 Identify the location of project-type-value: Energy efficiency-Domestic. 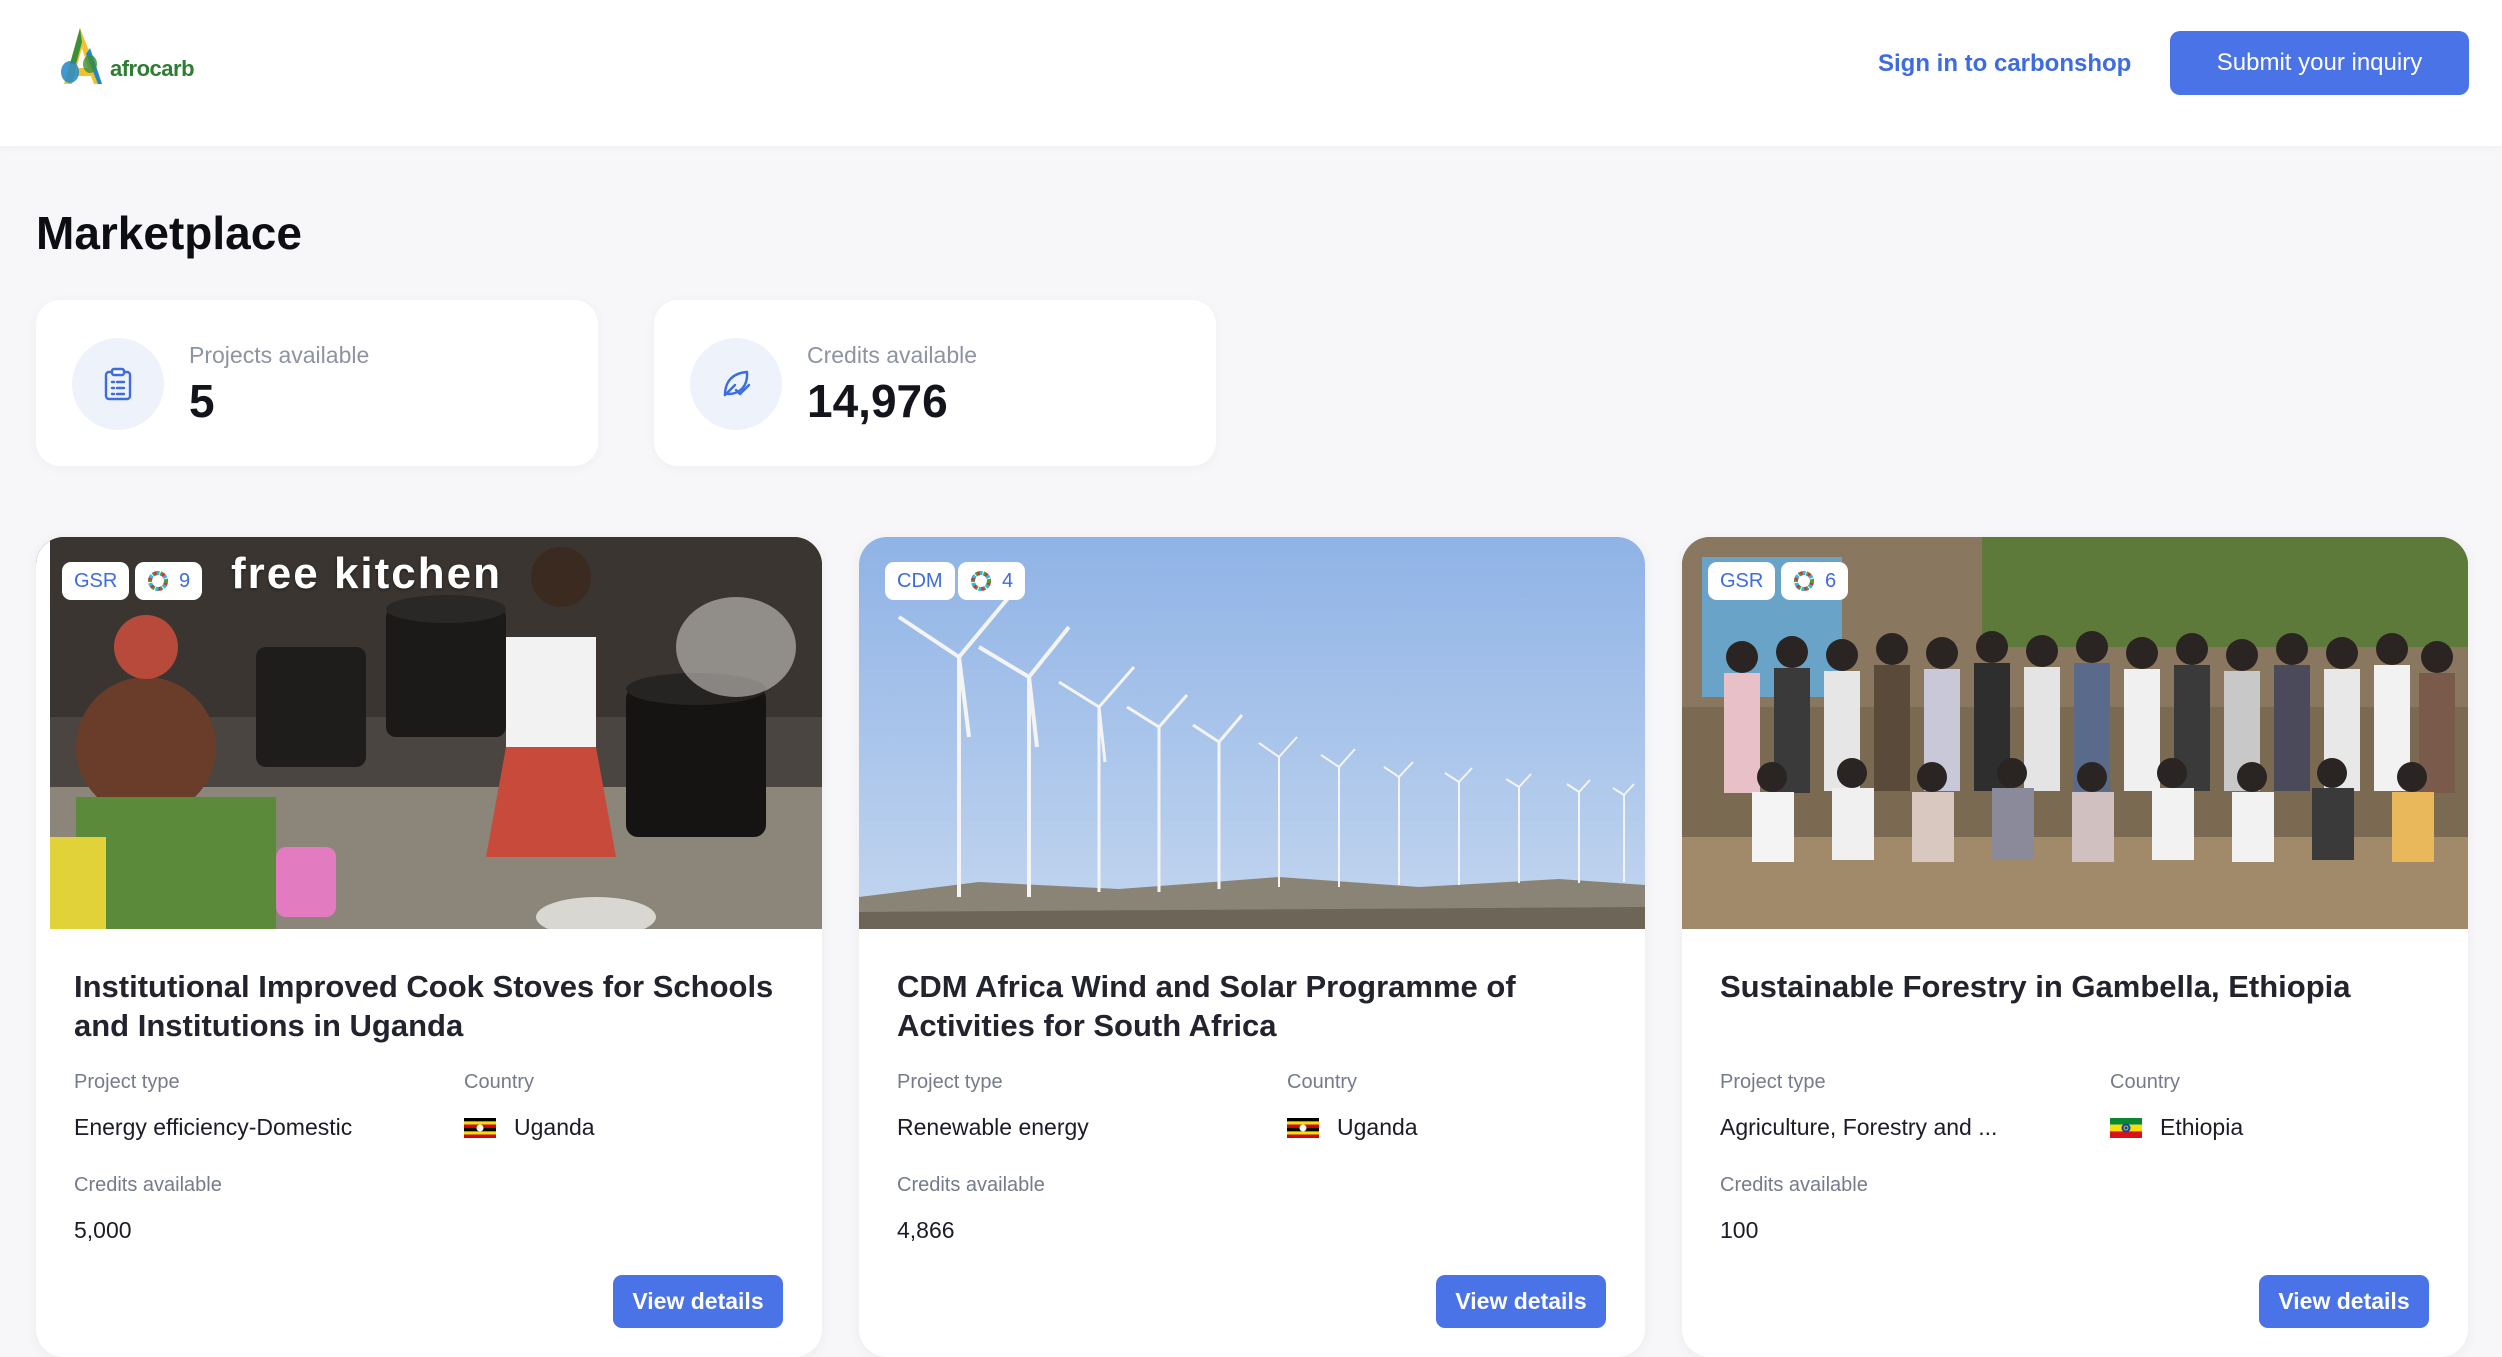
(213, 1127).